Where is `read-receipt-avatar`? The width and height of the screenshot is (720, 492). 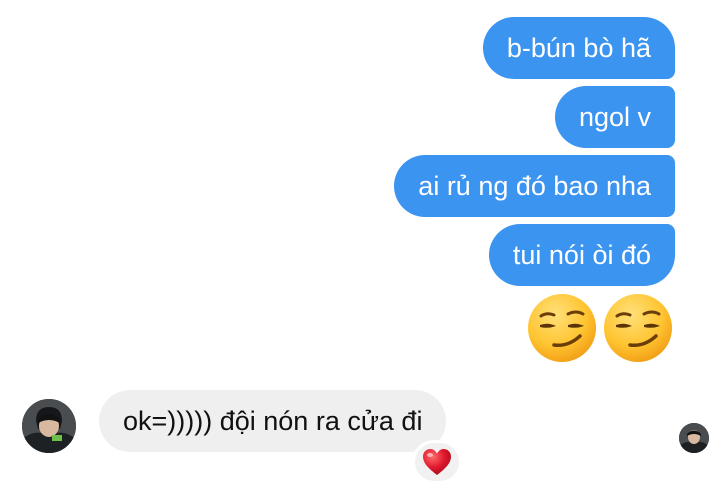
read-receipt-avatar is located at coordinates (694, 438).